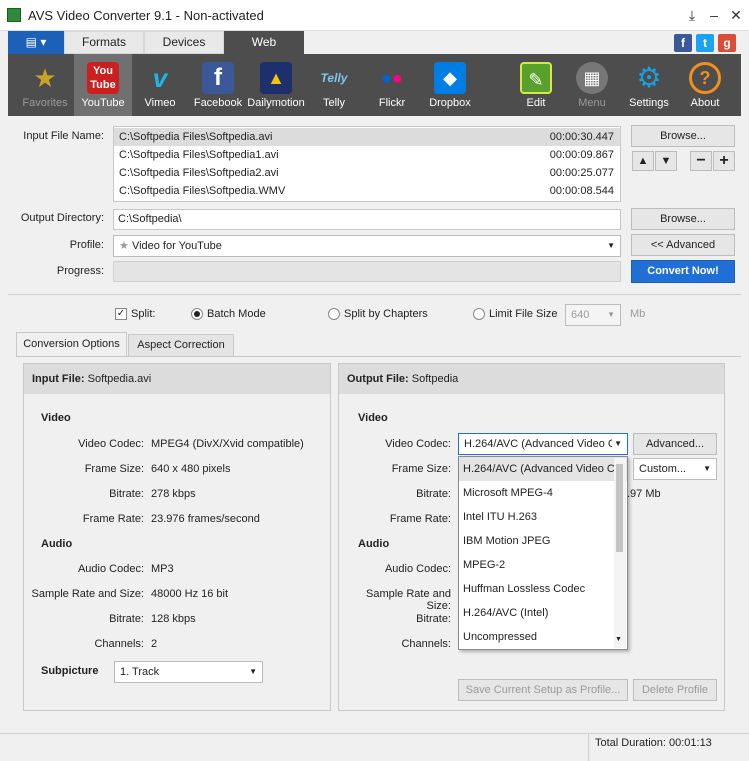  What do you see at coordinates (276, 85) in the screenshot?
I see `toolbar-dailymotion: ▲ Dailymotion` at bounding box center [276, 85].